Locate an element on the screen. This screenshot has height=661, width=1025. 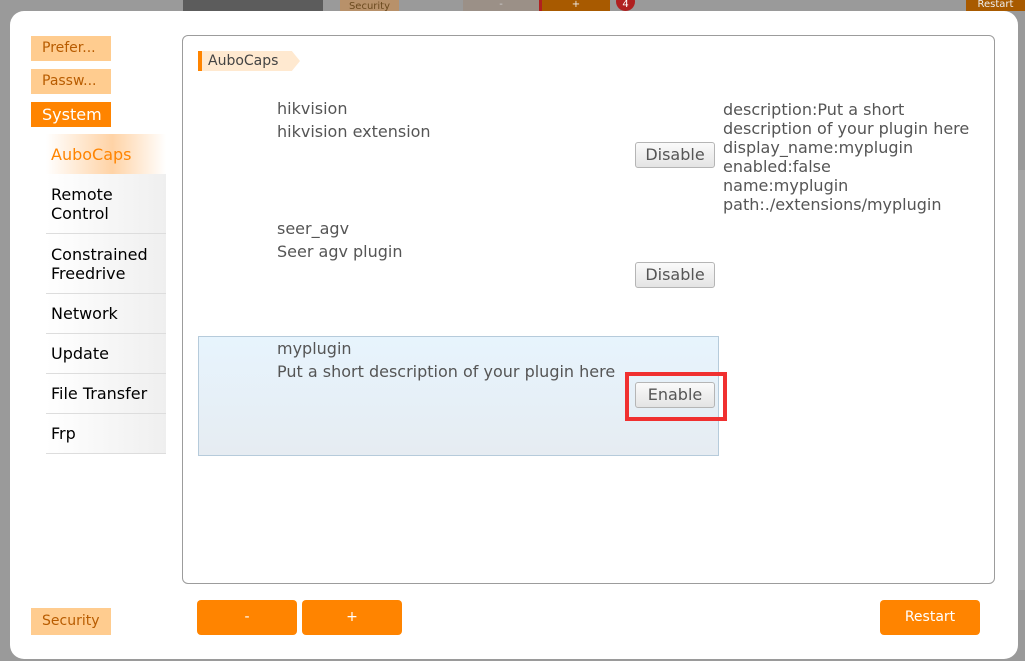
background-security-tab: Security is located at coordinates (369, 5).